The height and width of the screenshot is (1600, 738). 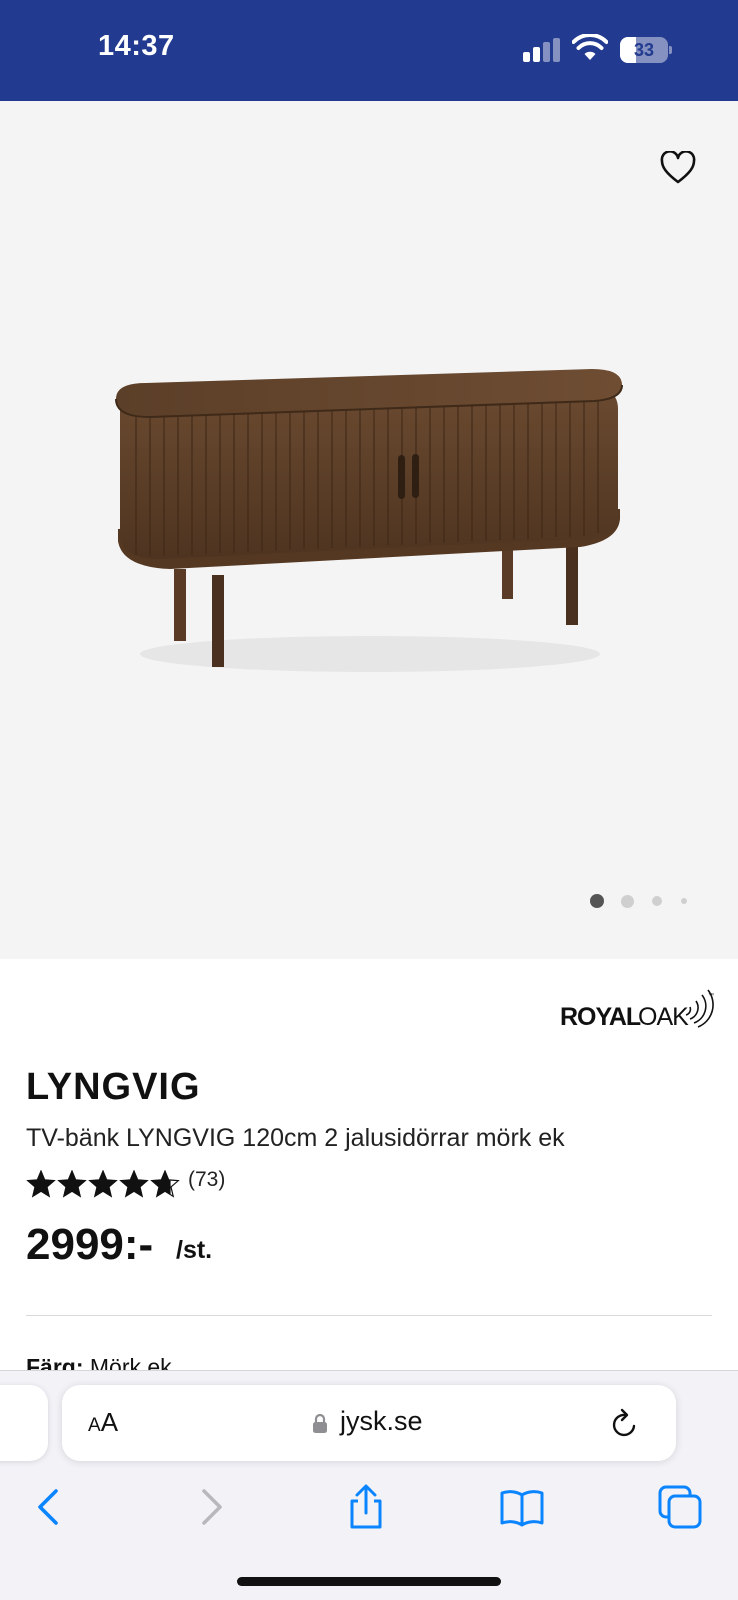 What do you see at coordinates (369, 50) in the screenshot?
I see `status-bar: 14:37 33` at bounding box center [369, 50].